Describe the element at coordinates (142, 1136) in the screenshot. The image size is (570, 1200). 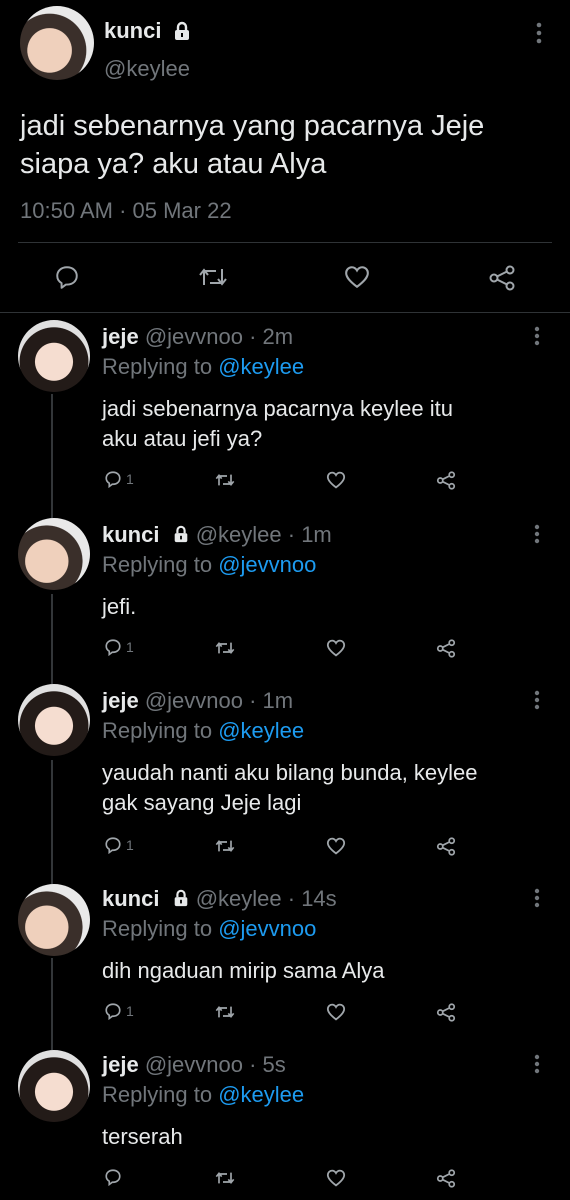
I see `reply-text: terserah` at that location.